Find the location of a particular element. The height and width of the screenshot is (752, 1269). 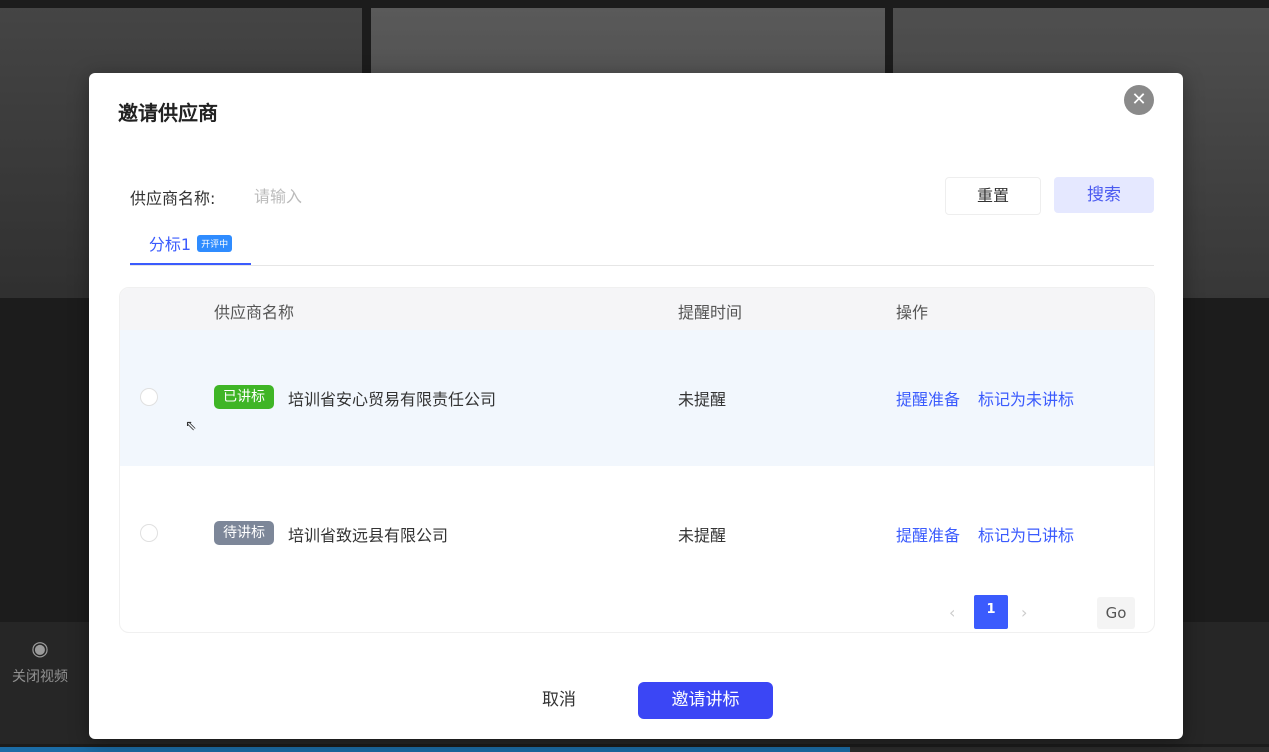

table-row: 已讲标 培训省安心贸易有限责任公司 未提醒 提醒准备 标记为未讲标 is located at coordinates (637, 398).